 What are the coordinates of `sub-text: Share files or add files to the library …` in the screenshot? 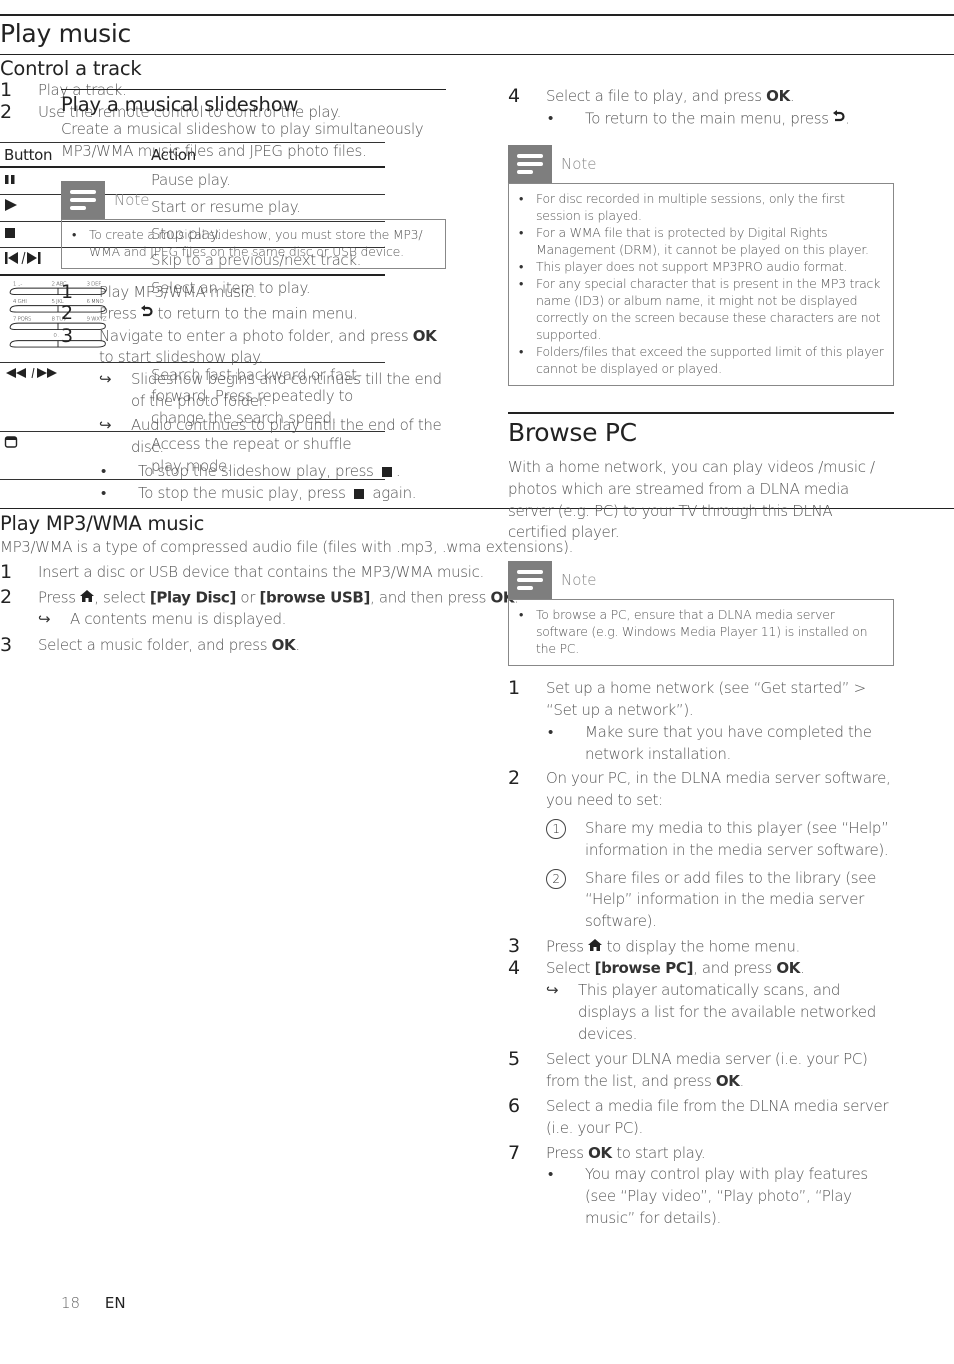 It's located at (730, 899).